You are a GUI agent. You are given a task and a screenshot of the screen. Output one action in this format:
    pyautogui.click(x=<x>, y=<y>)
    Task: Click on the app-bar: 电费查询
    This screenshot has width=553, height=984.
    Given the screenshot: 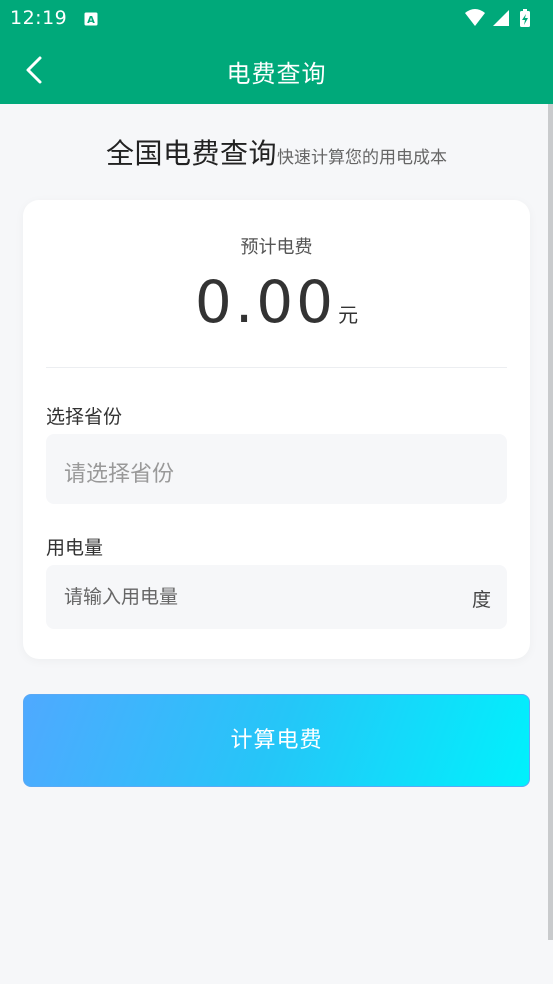 What is the action you would take?
    pyautogui.click(x=276, y=70)
    